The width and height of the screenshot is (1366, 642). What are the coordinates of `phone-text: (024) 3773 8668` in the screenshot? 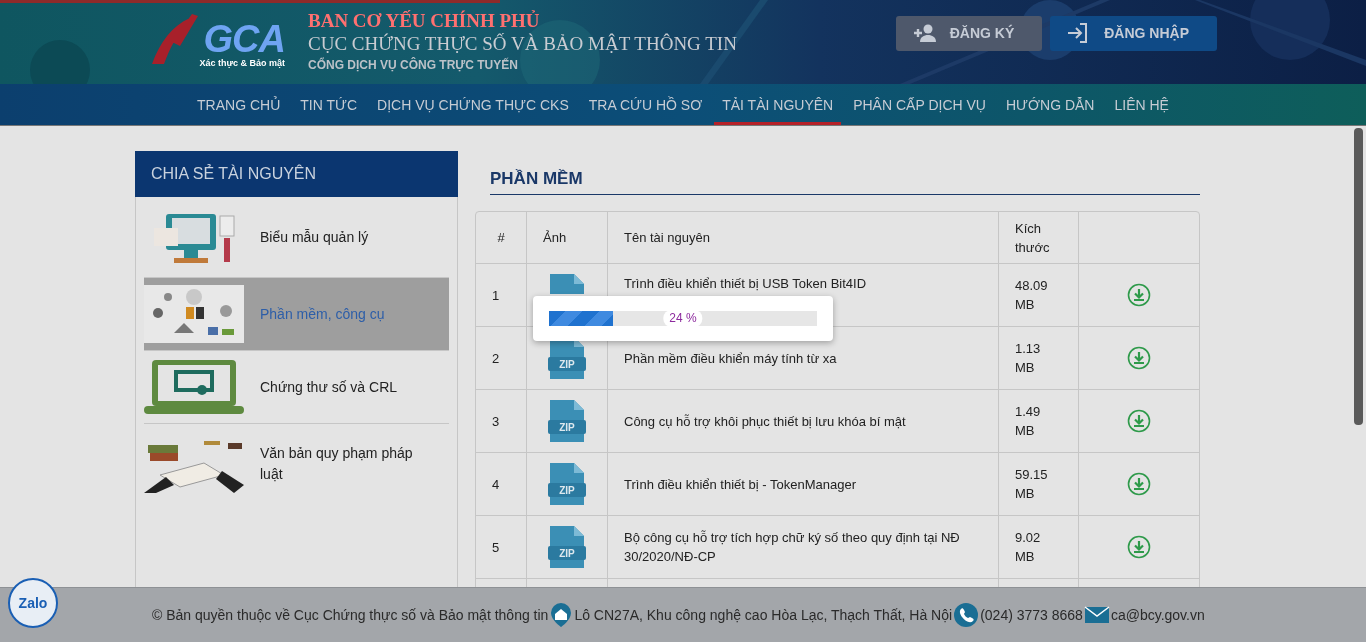 It's located at (1031, 615).